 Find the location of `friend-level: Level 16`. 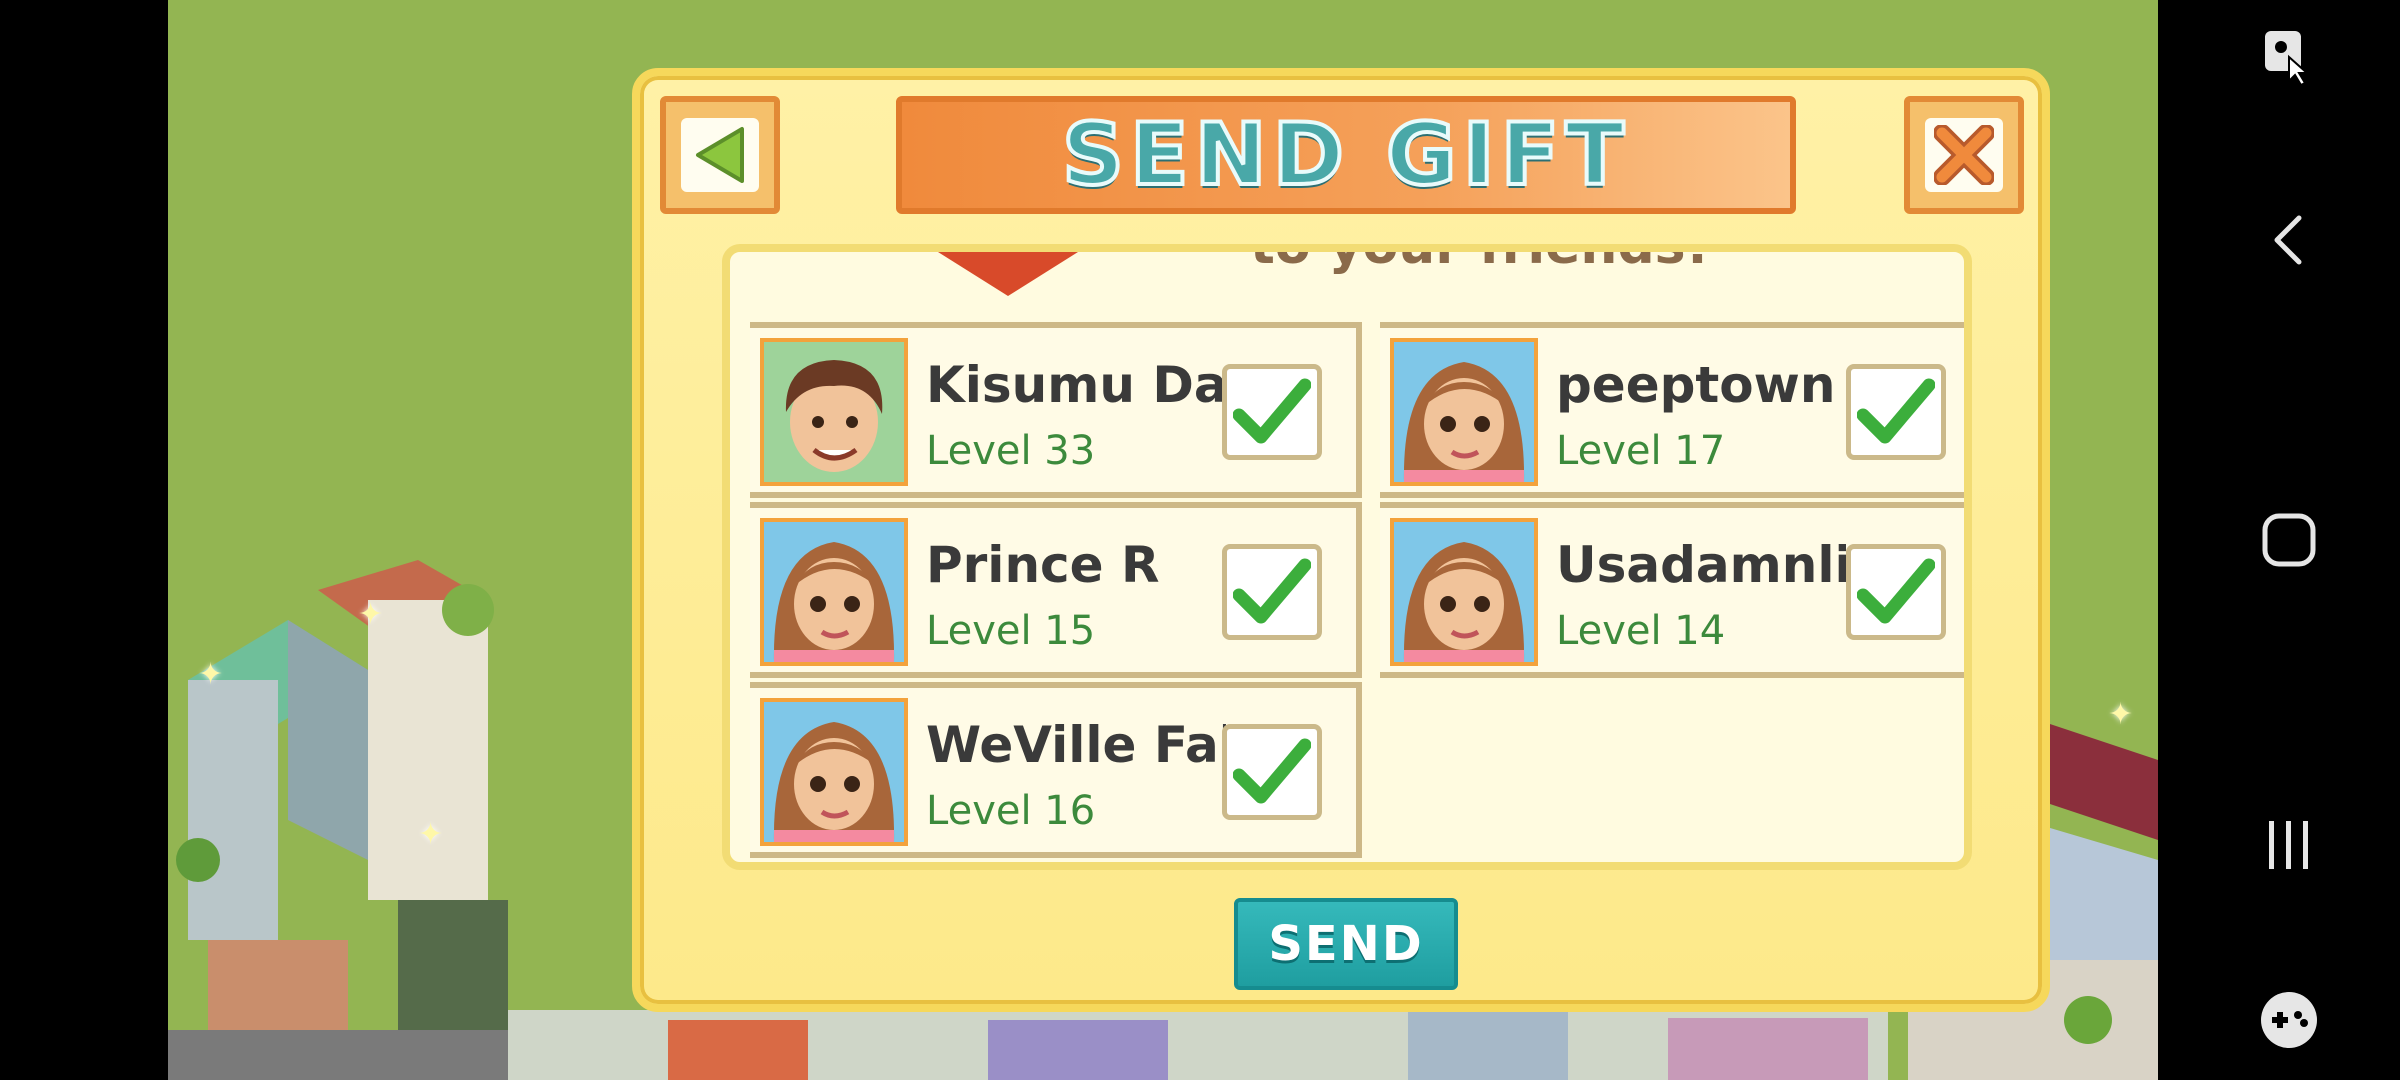

friend-level: Level 16 is located at coordinates (1011, 811).